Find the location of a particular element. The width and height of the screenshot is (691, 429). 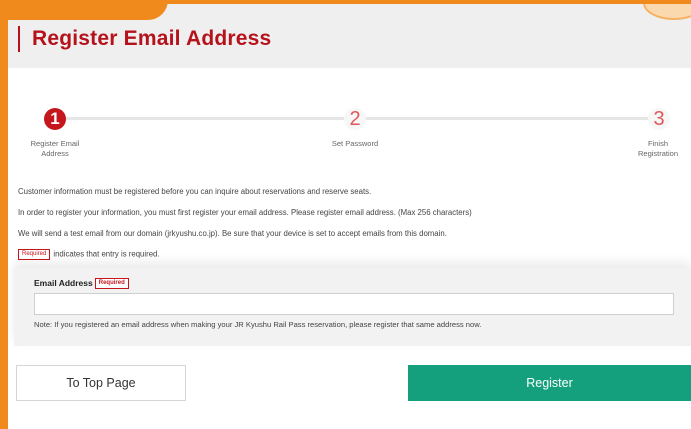

email-field-label: Email Address Required is located at coordinates (83, 284).